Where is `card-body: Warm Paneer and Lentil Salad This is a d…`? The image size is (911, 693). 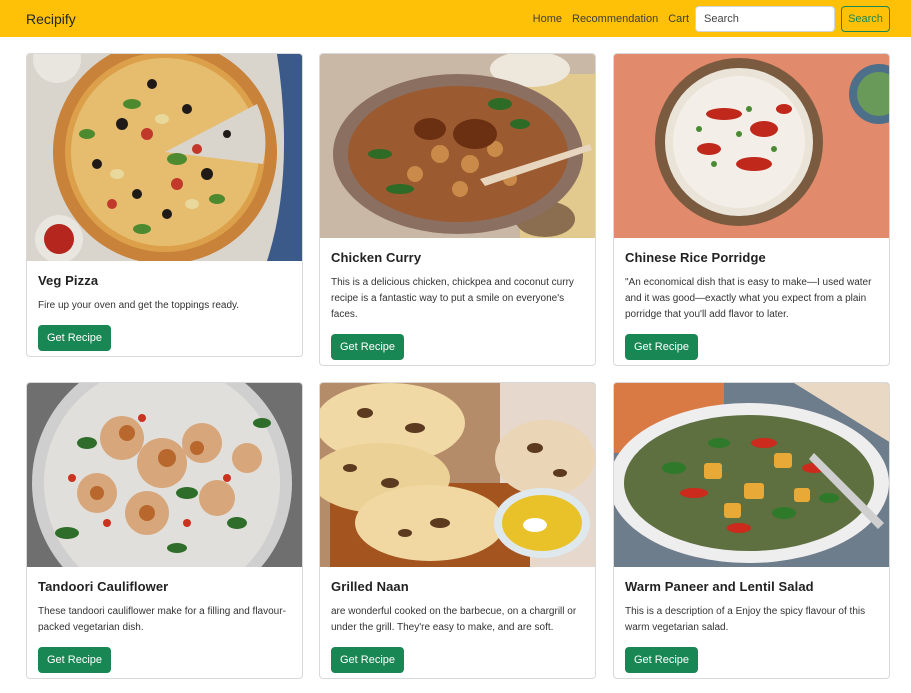
card-body: Warm Paneer and Lentil Salad This is a d… is located at coordinates (751, 622).